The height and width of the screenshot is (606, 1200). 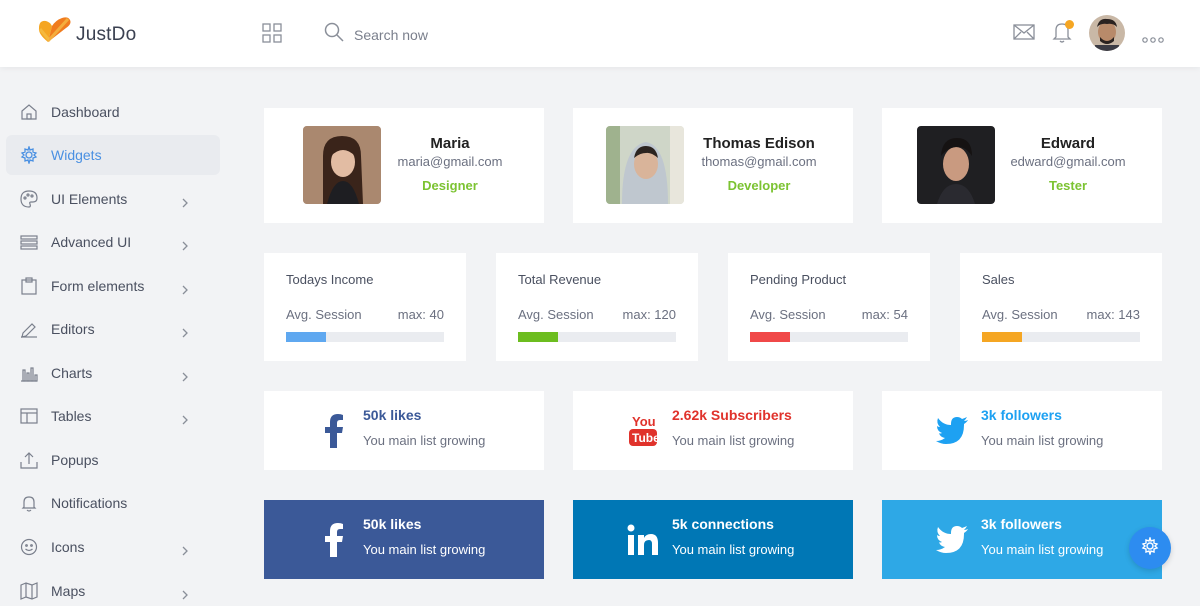 I want to click on sidebar-item-label: Editors, so click(x=73, y=329).